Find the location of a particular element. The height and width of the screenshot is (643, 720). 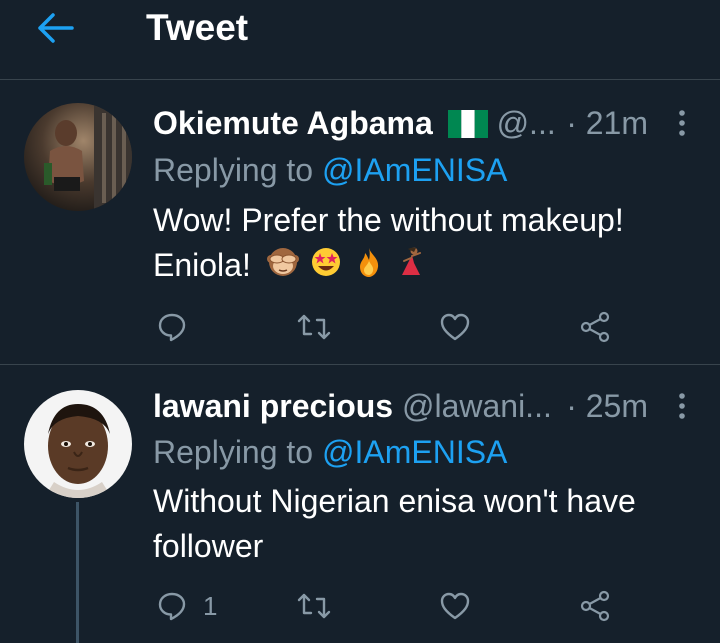

see-no-evil-monkey-icon is located at coordinates (282, 261).